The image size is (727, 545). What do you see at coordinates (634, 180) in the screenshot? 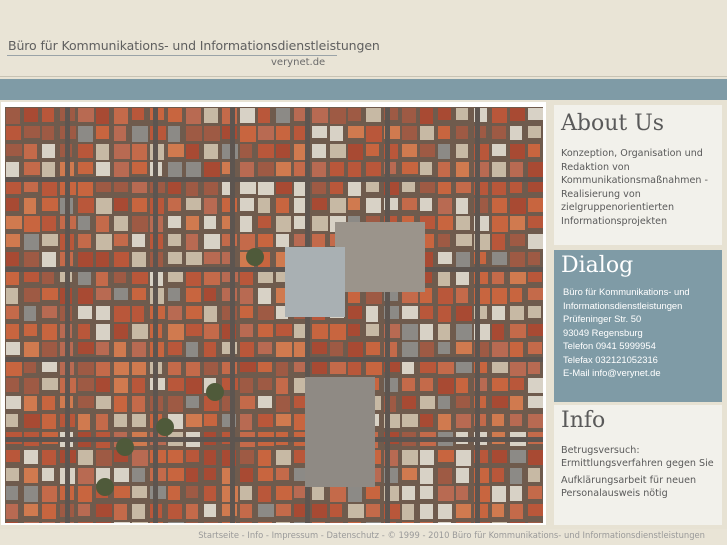
I see `about-line: Kommunikationsmaßnahmen -` at bounding box center [634, 180].